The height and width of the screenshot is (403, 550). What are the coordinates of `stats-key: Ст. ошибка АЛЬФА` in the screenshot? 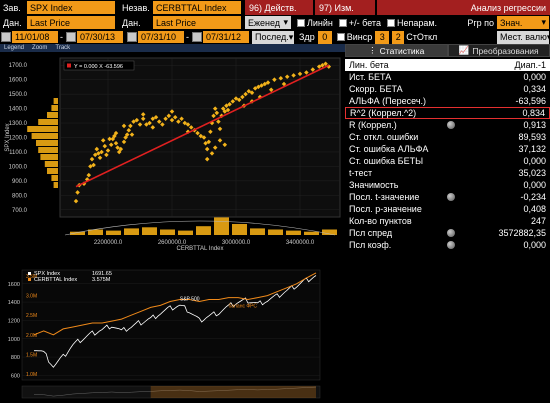 It's located at (389, 149).